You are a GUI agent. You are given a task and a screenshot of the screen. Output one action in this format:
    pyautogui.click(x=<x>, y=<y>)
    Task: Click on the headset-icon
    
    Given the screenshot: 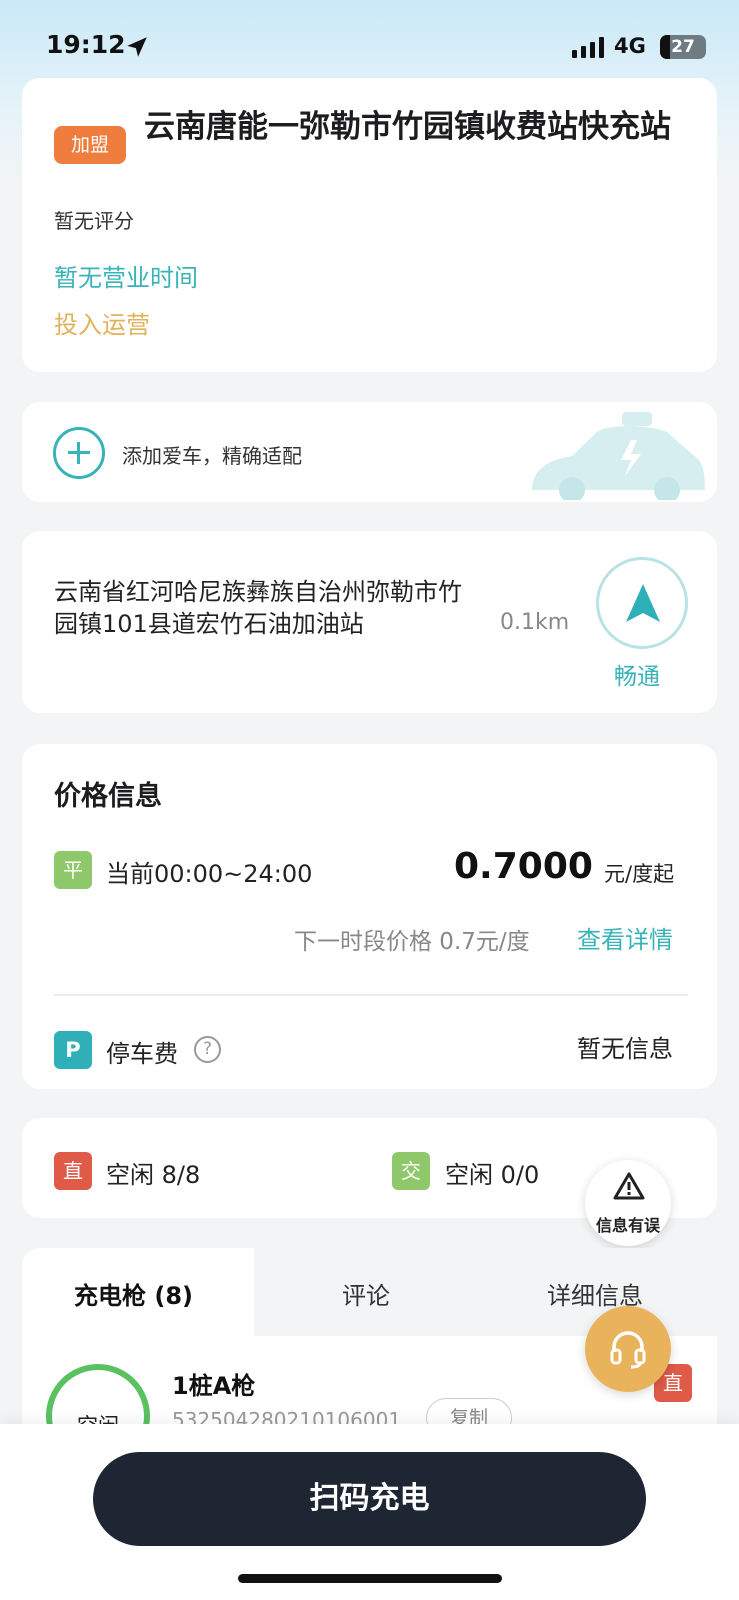 What is the action you would take?
    pyautogui.click(x=628, y=1350)
    